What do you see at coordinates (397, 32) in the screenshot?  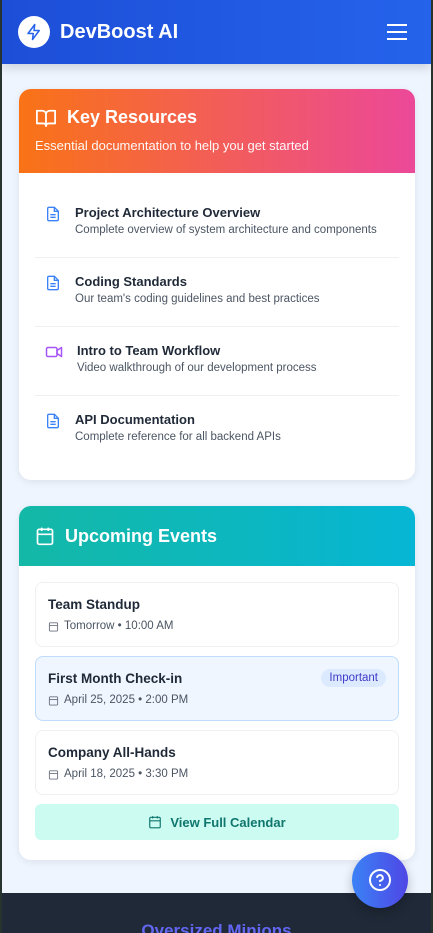 I see `hamburger-menu-icon` at bounding box center [397, 32].